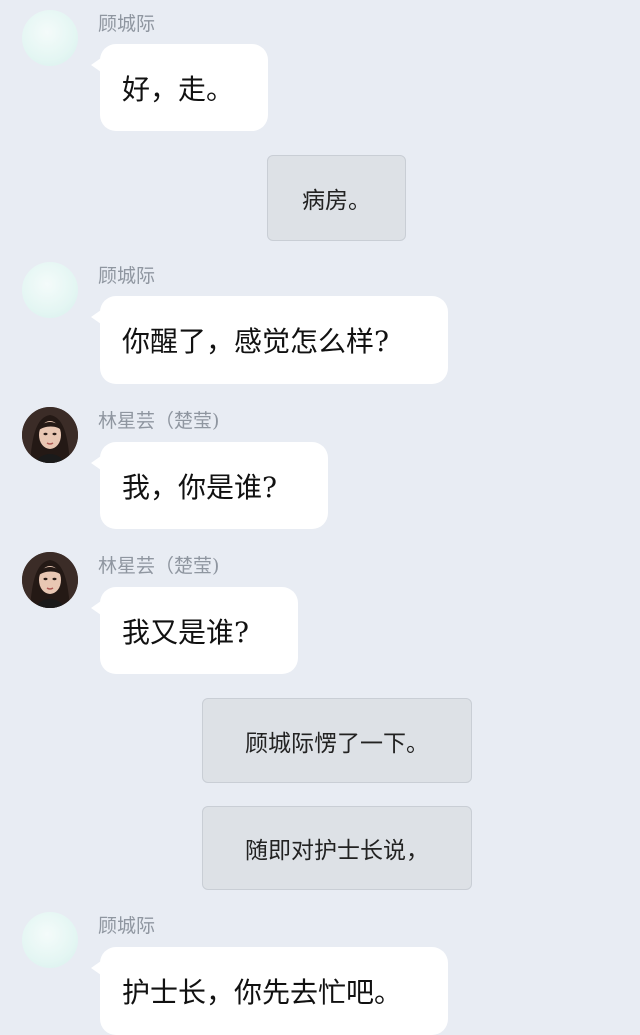 The width and height of the screenshot is (640, 1035). What do you see at coordinates (209, 485) in the screenshot?
I see `chat-bubble: 我，你是谁?` at bounding box center [209, 485].